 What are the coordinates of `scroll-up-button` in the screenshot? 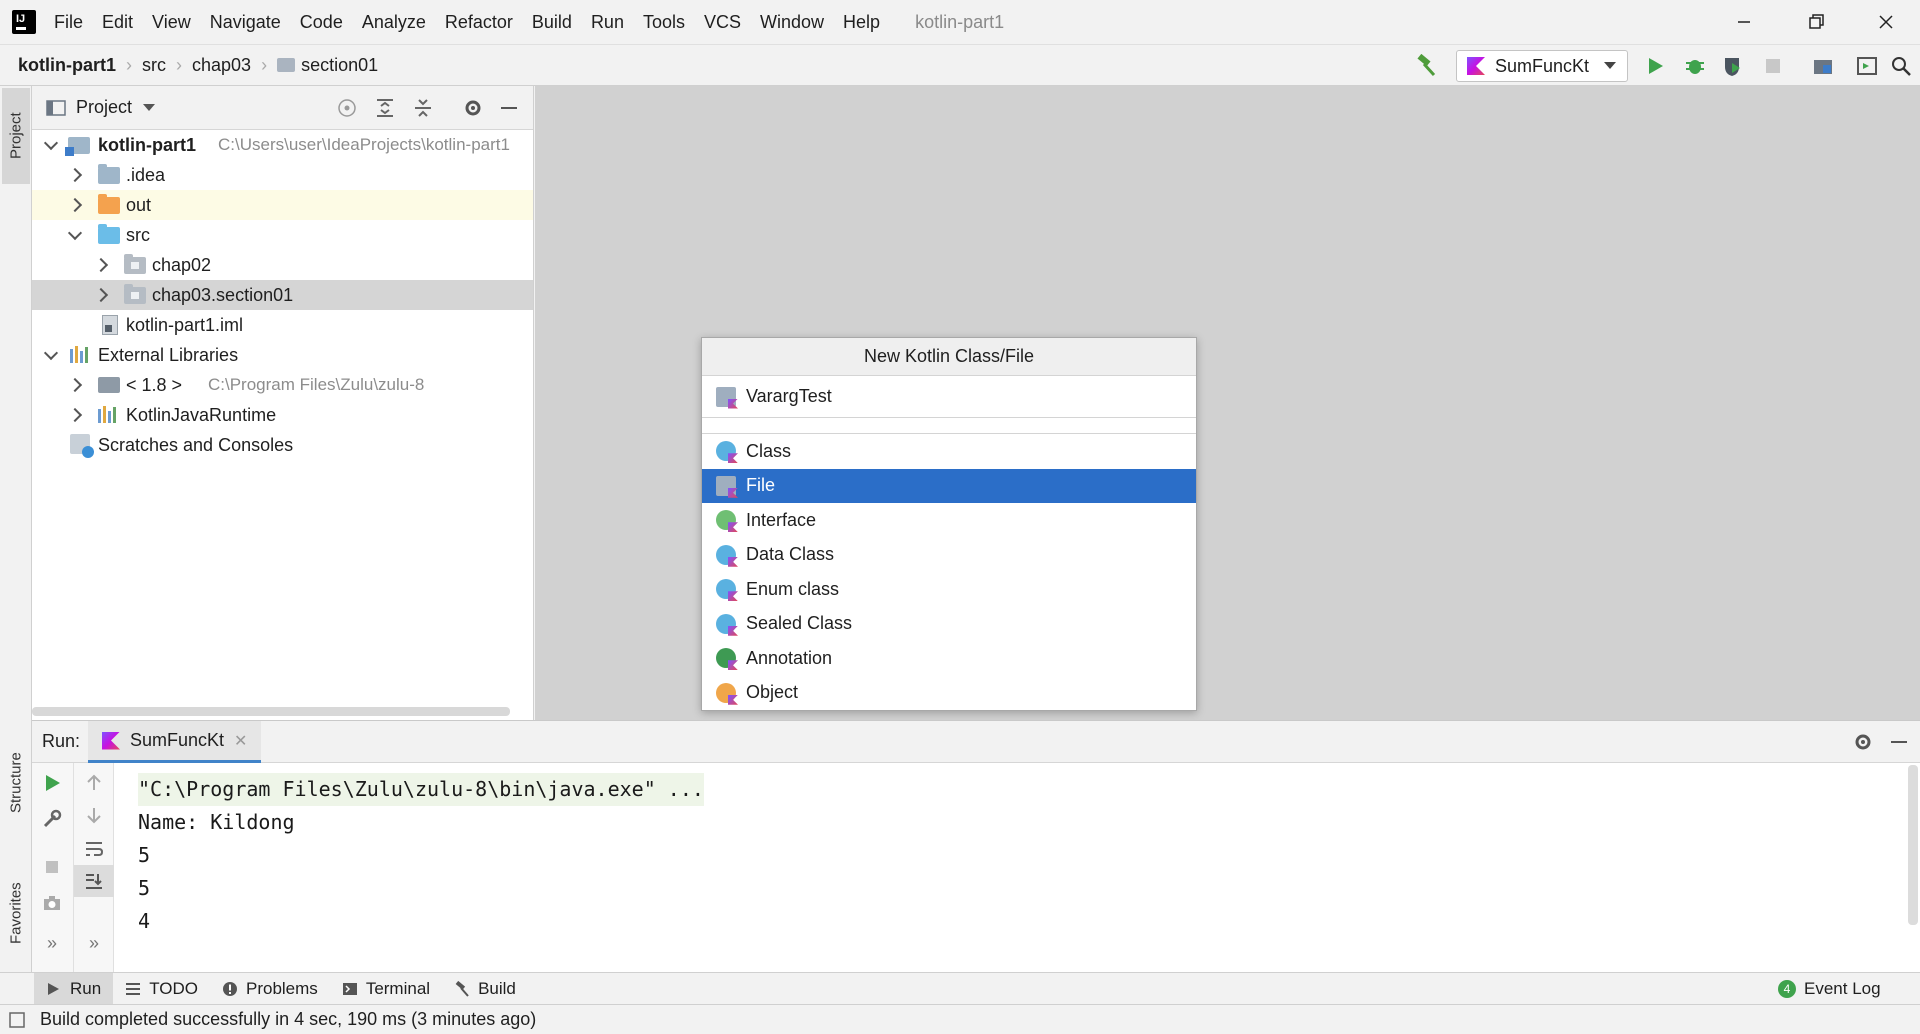 It's located at (94, 783).